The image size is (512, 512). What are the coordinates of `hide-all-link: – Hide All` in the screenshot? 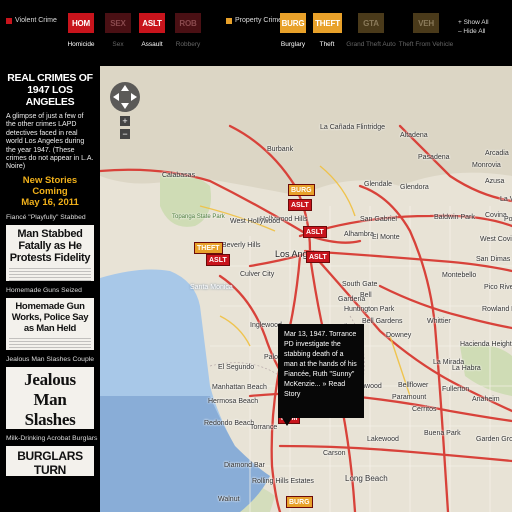 It's located at (471, 31).